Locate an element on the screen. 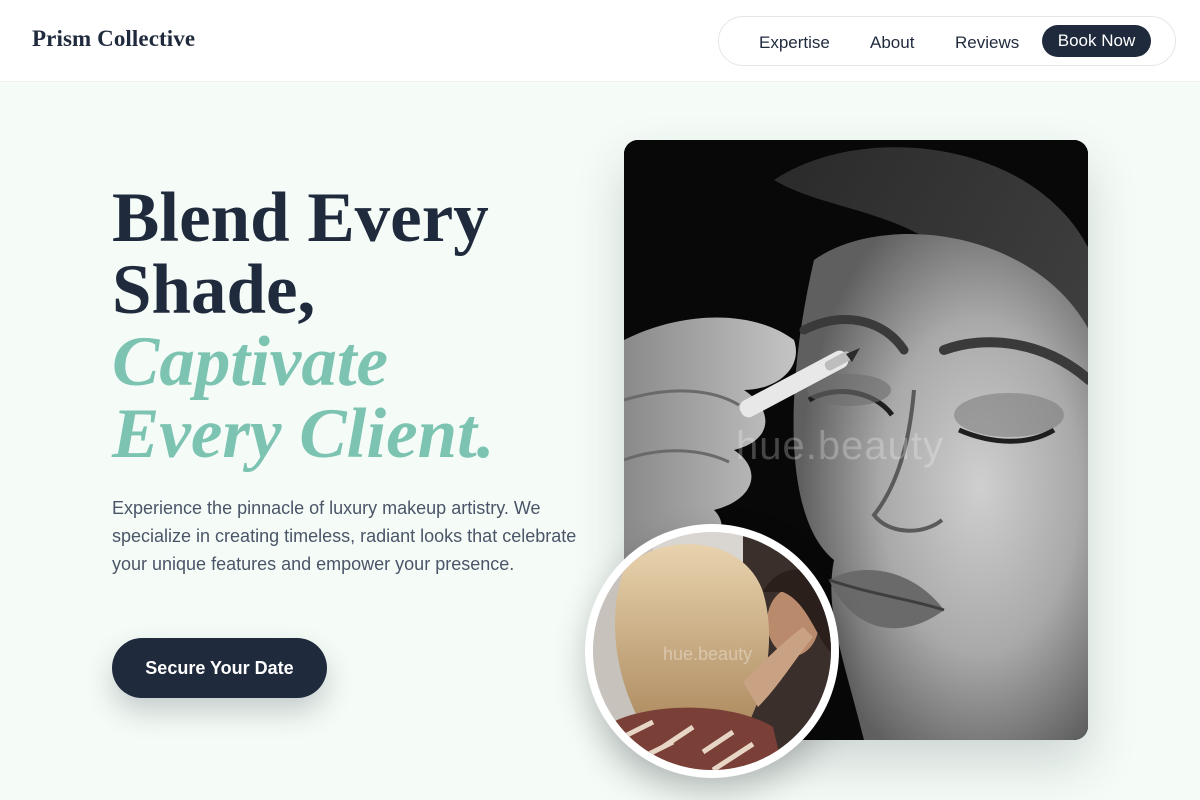  inset-photo-frame: hue.beauty is located at coordinates (712, 651).